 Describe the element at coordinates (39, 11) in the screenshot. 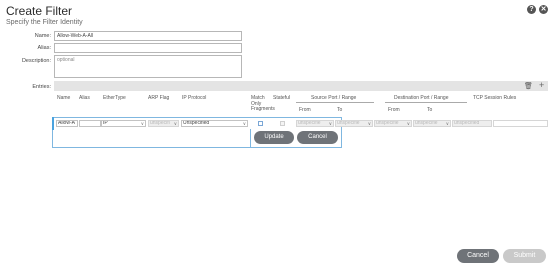

I see `dialog-title: Create Filter` at that location.